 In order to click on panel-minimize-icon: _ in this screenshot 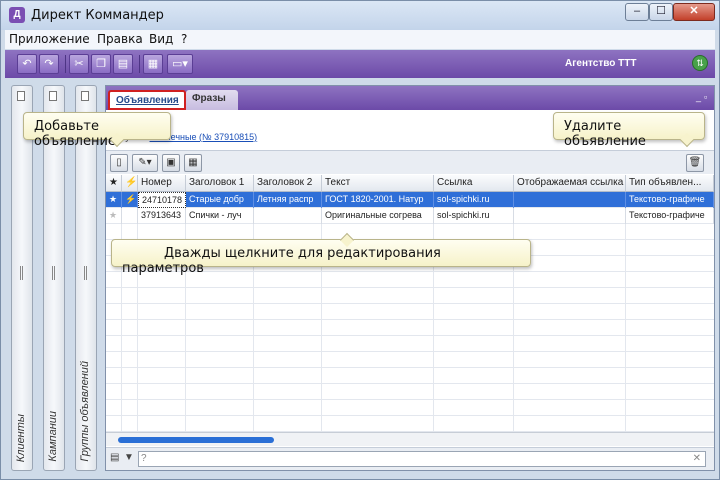, I will do `click(698, 97)`.